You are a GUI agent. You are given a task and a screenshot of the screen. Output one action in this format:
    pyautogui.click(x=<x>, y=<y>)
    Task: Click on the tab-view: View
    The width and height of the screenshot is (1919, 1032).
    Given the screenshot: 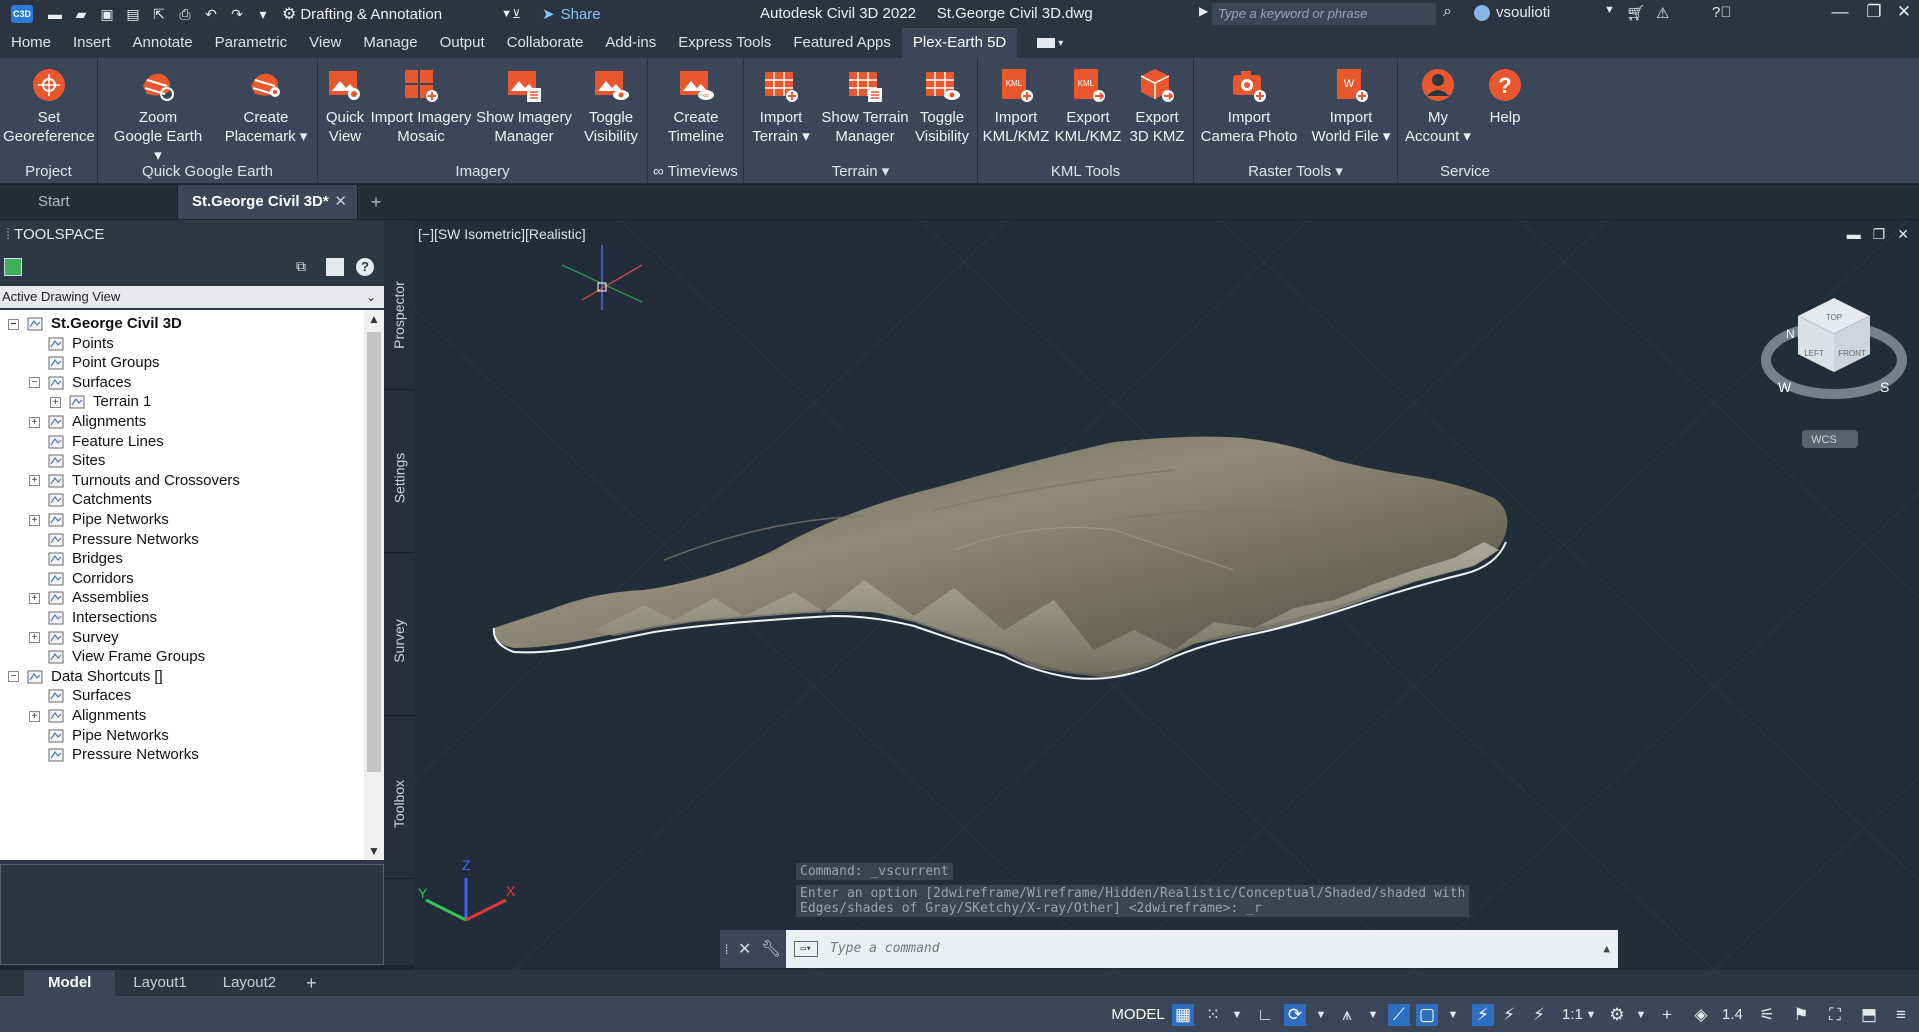 What is the action you would take?
    pyautogui.click(x=325, y=43)
    